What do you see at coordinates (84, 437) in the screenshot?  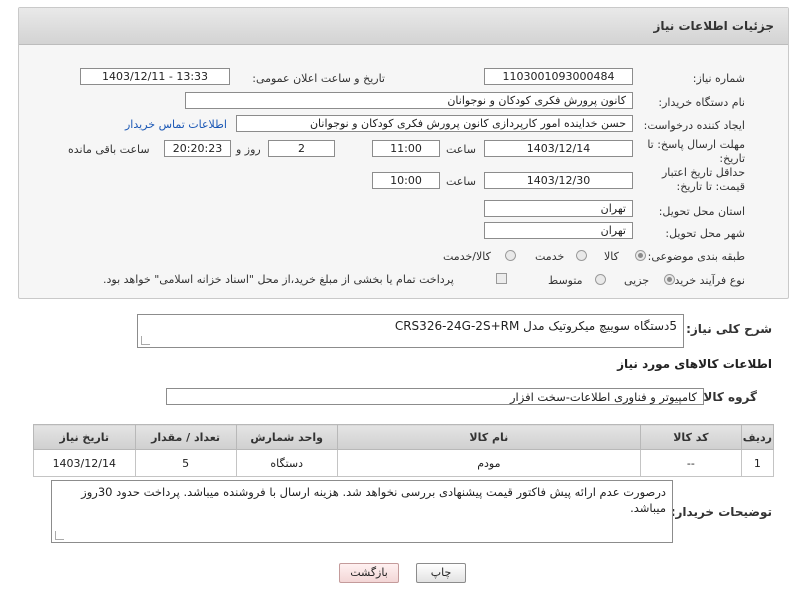 I see `col-header-date: تاریخ نیاز` at bounding box center [84, 437].